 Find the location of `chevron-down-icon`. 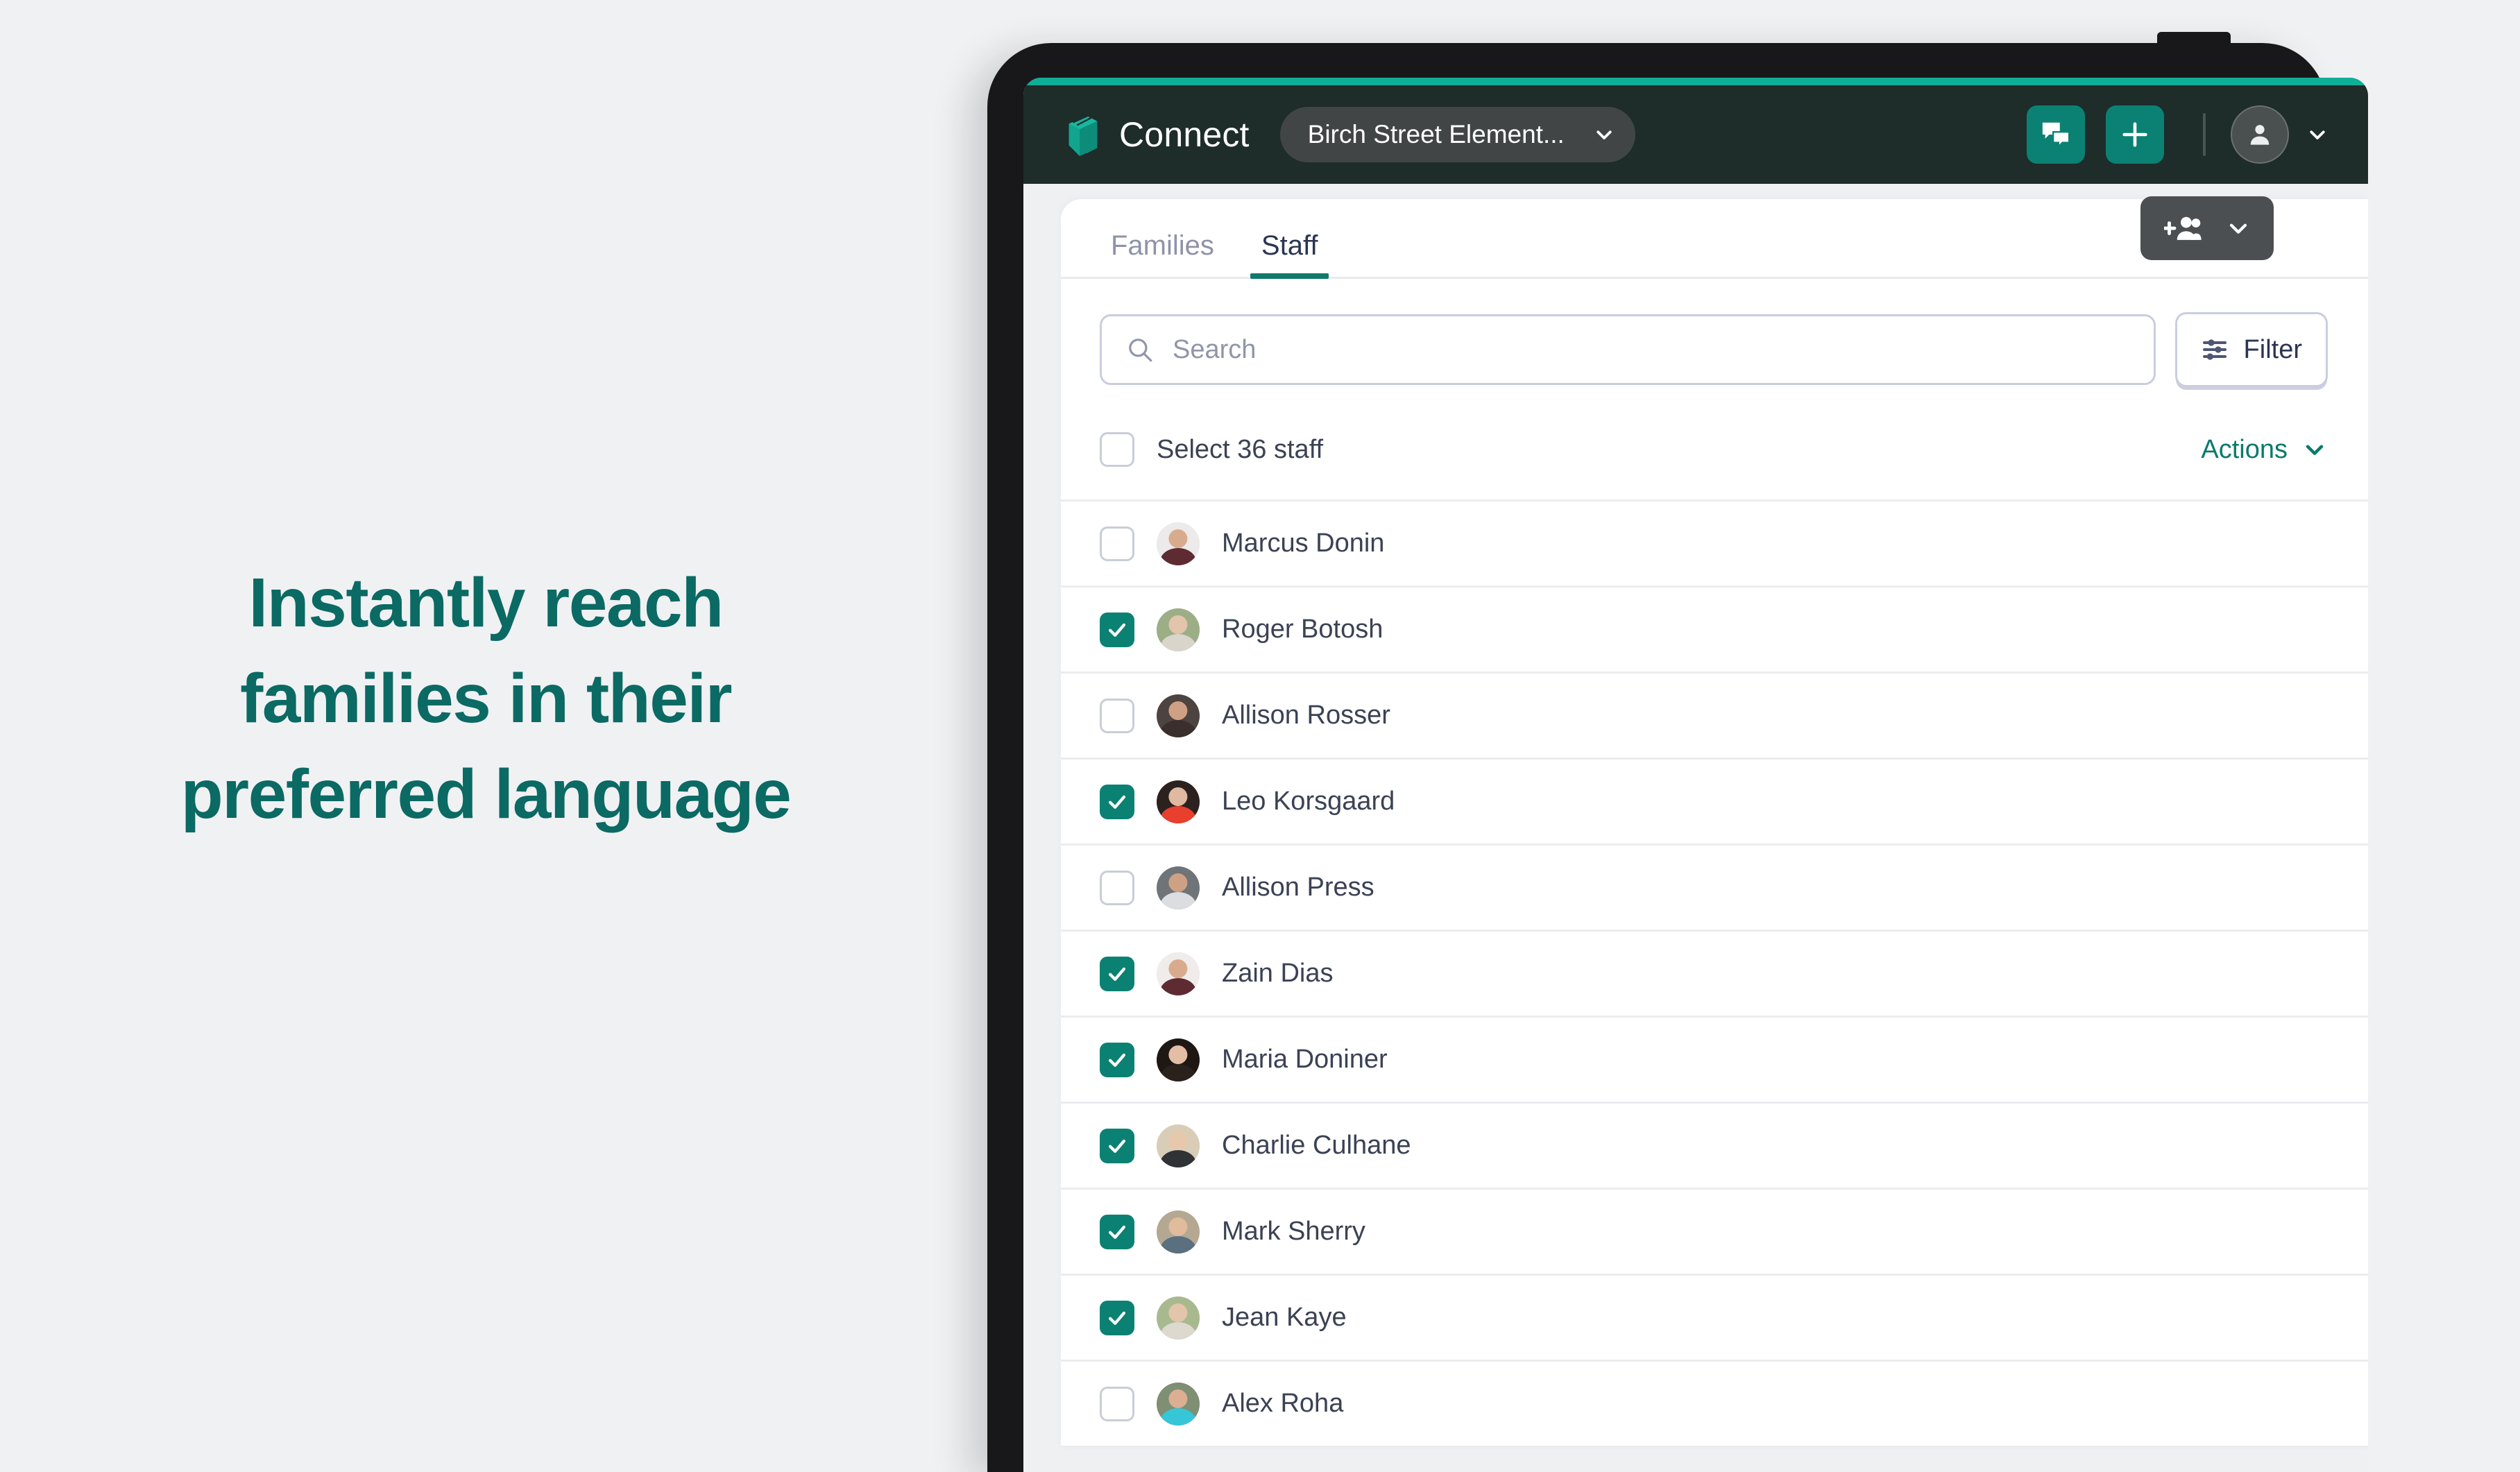

chevron-down-icon is located at coordinates (1604, 134).